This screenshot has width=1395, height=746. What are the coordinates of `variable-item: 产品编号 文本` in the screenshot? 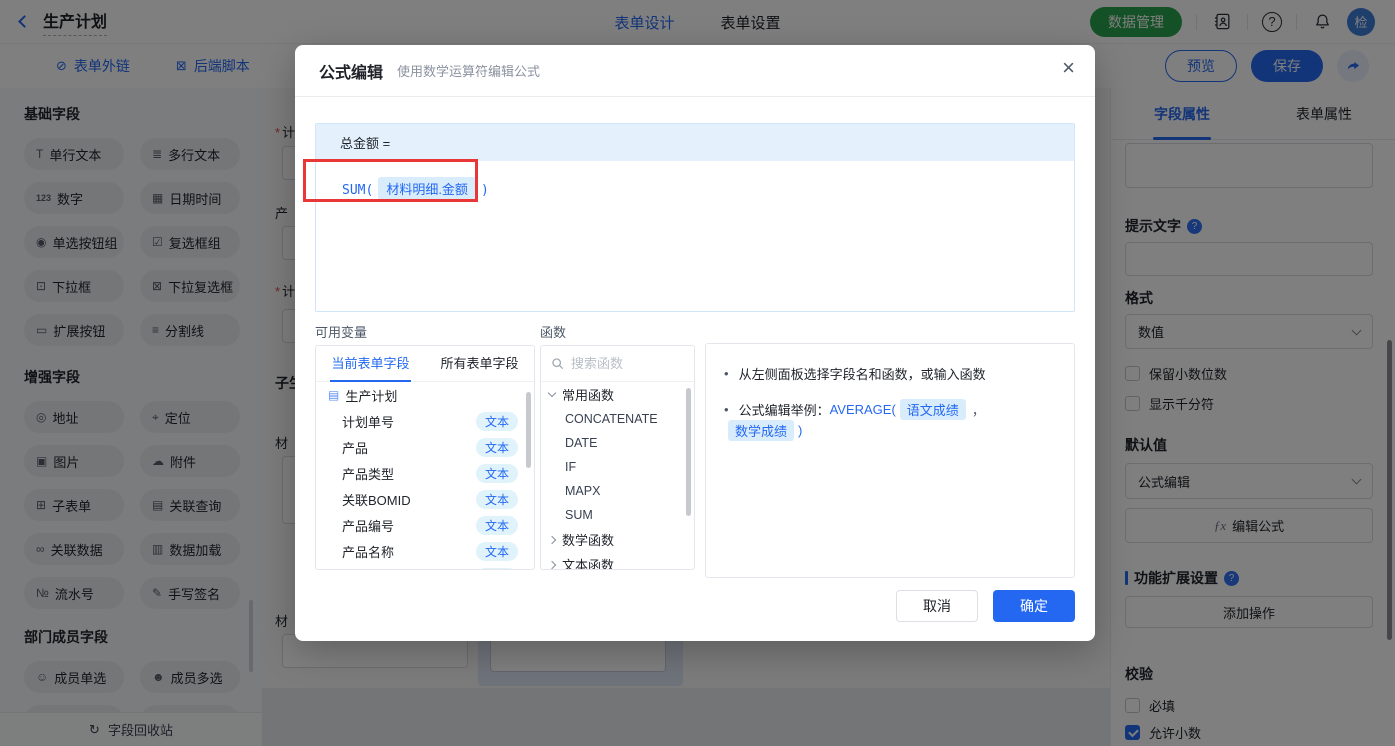 It's located at (425, 525).